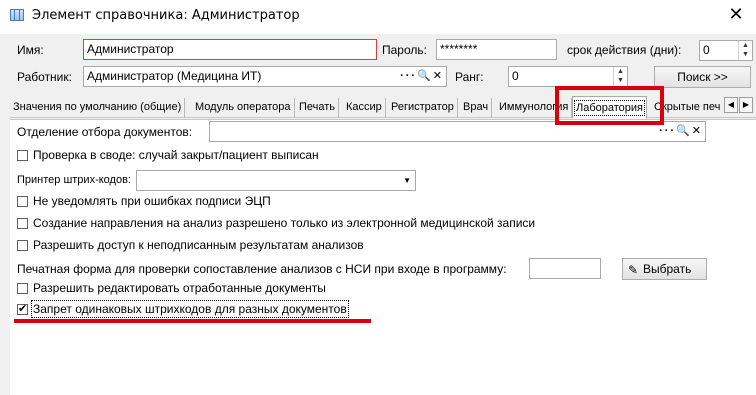 The image size is (756, 395). What do you see at coordinates (74, 180) in the screenshot?
I see `printer-label: Принтер штрих-кодов:` at bounding box center [74, 180].